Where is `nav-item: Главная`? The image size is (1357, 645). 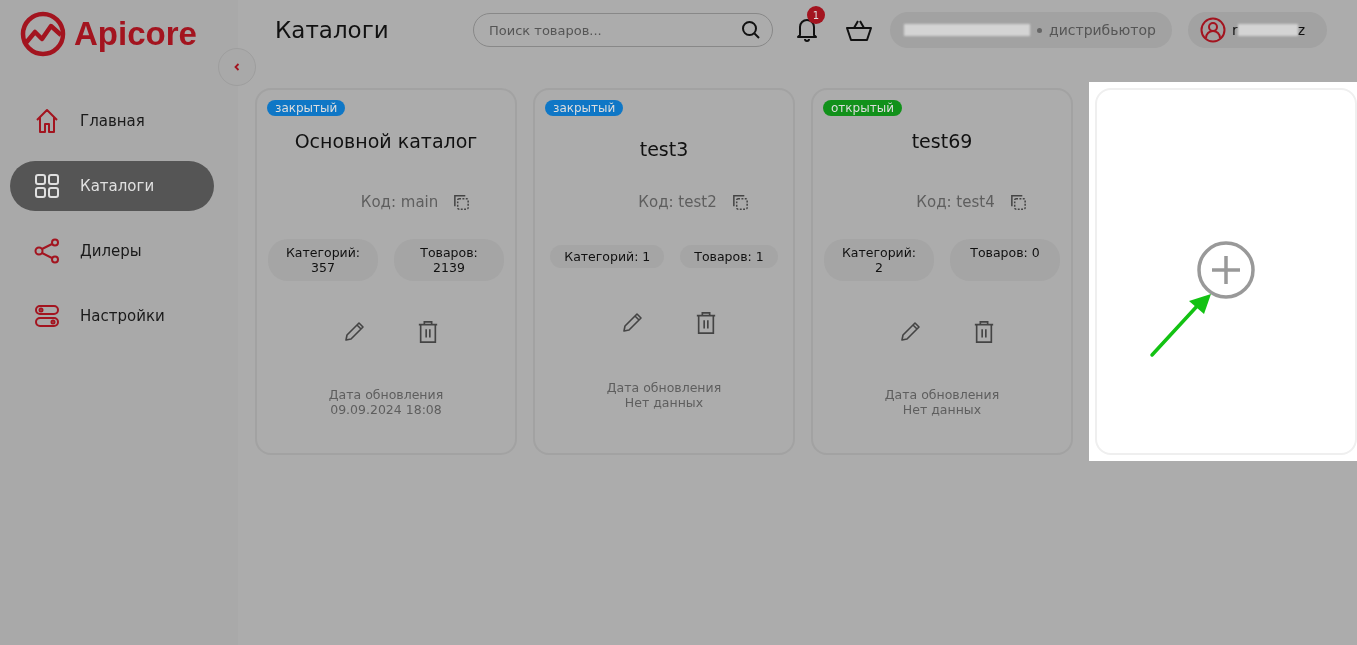
nav-item: Главная is located at coordinates (112, 121).